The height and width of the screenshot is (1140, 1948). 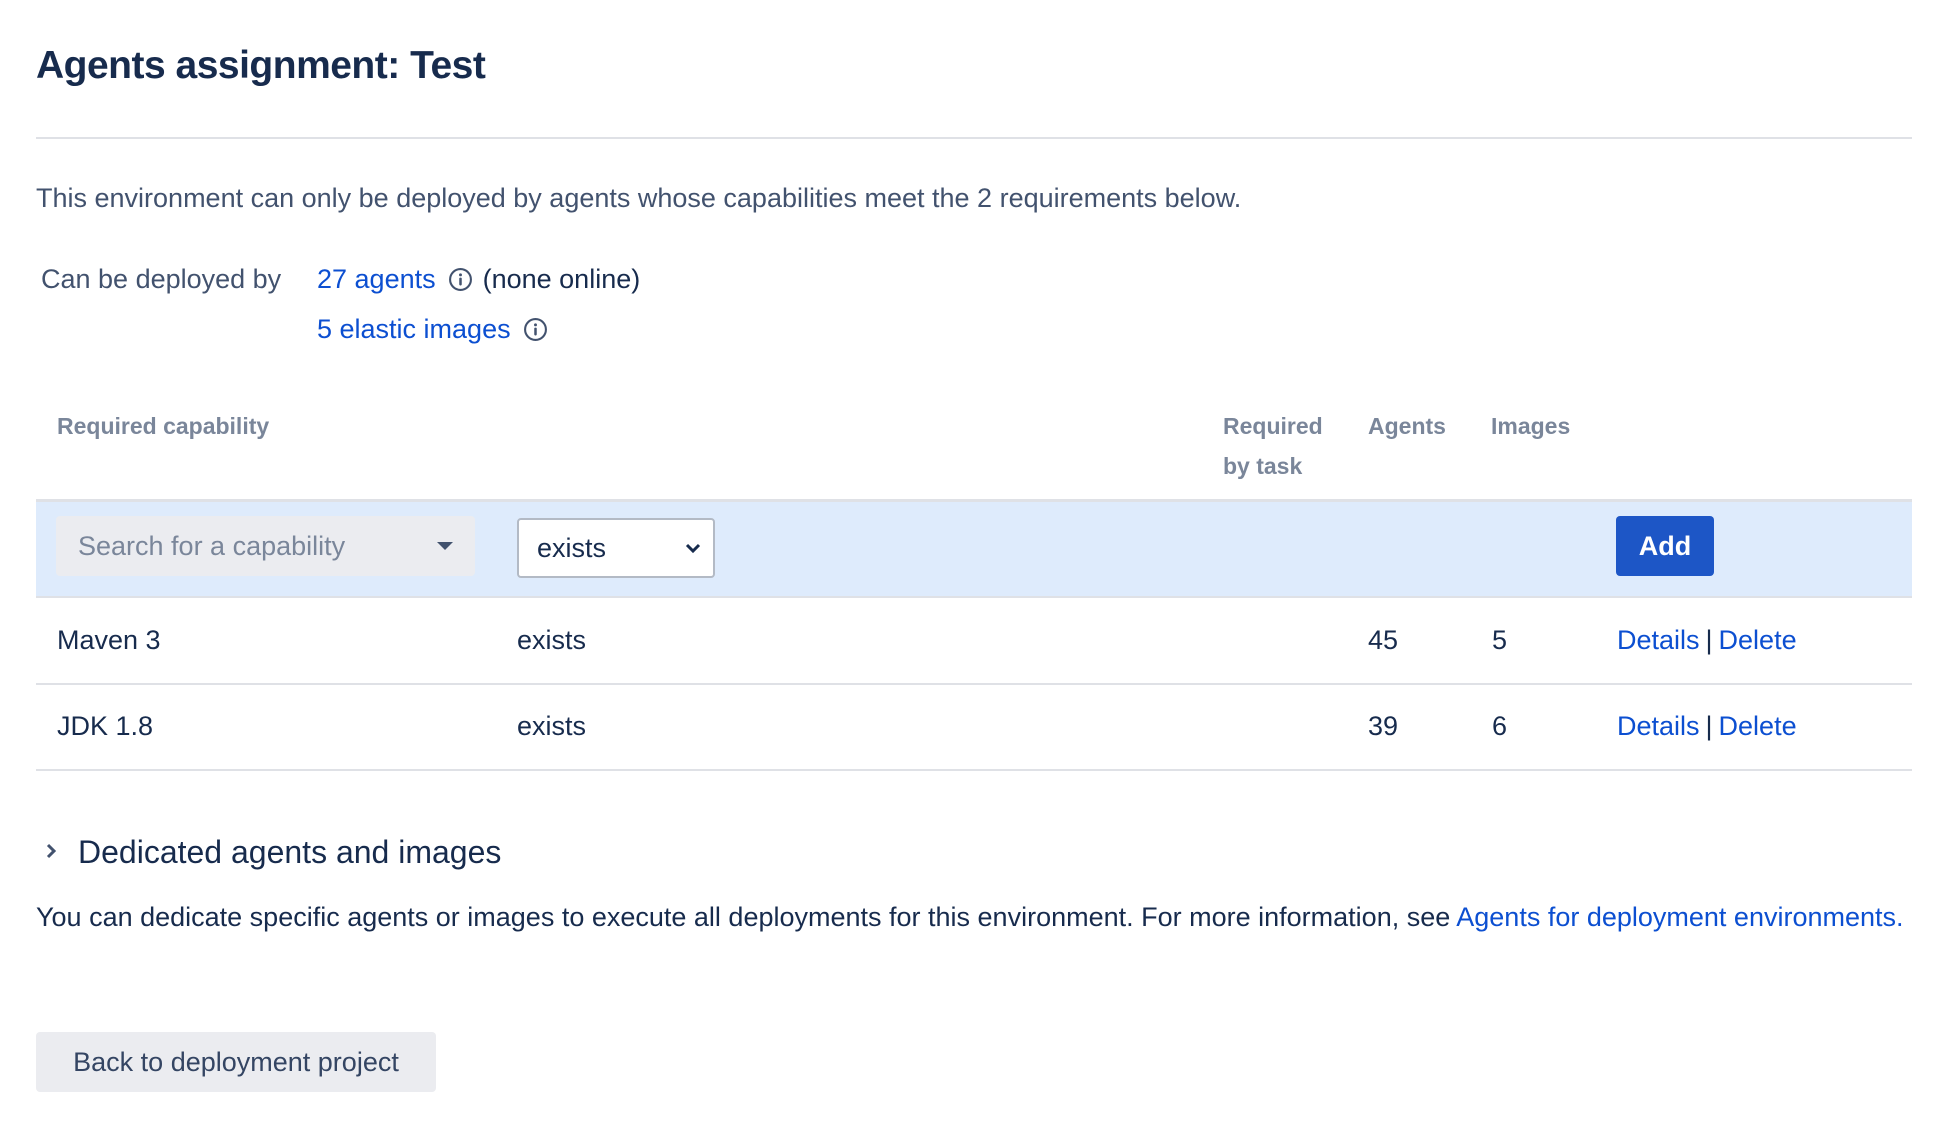 I want to click on header-line-2: by task, so click(x=1263, y=466).